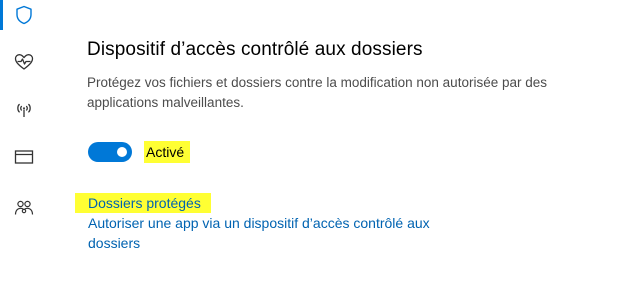 The width and height of the screenshot is (617, 302). I want to click on nav-rail, so click(24, 151).